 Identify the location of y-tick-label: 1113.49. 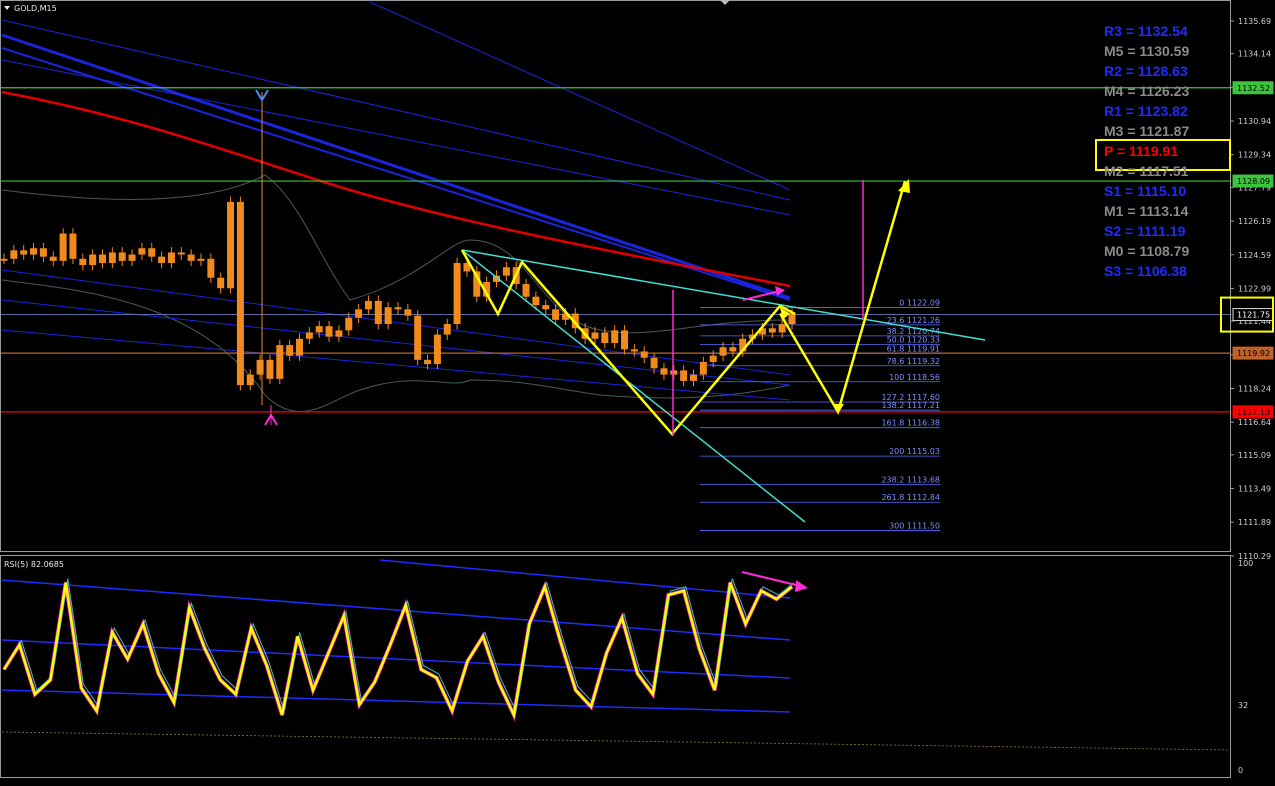
(1254, 489).